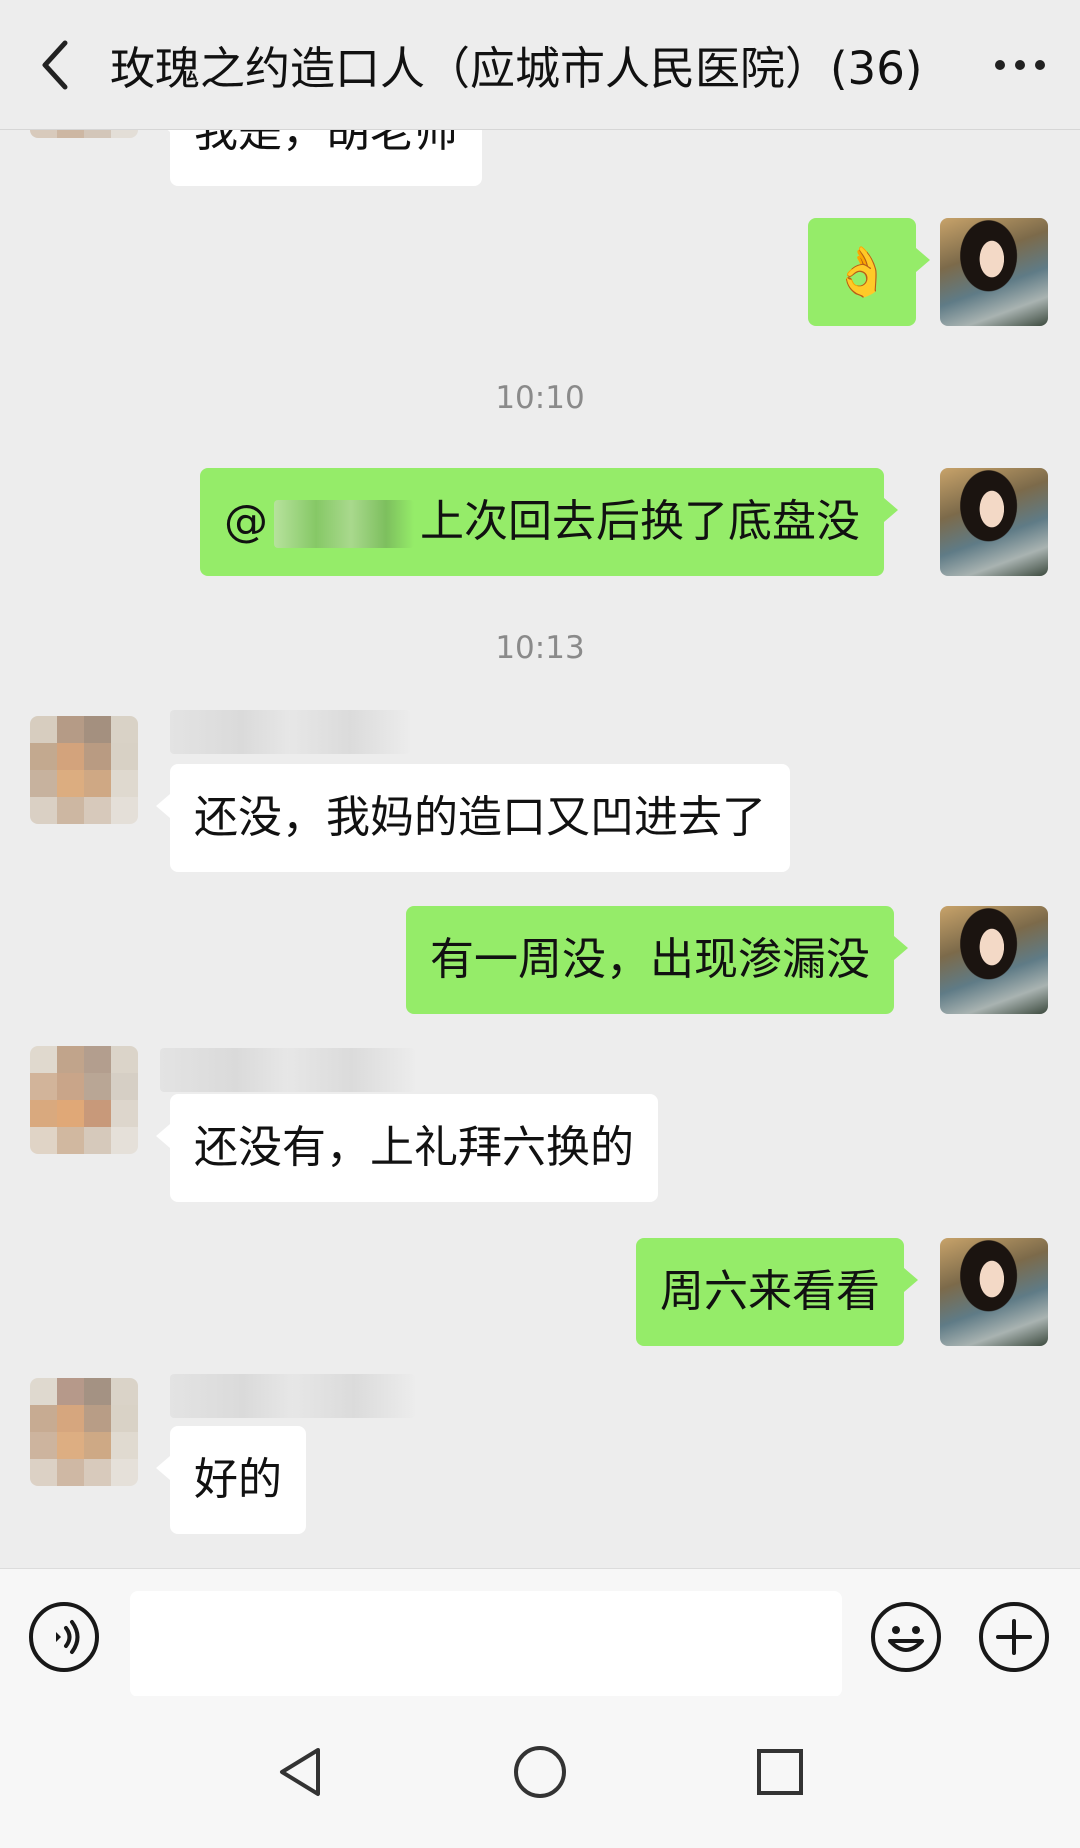  Describe the element at coordinates (319, 158) in the screenshot. I see `message-bubble-incoming: 我是，胡老师` at that location.